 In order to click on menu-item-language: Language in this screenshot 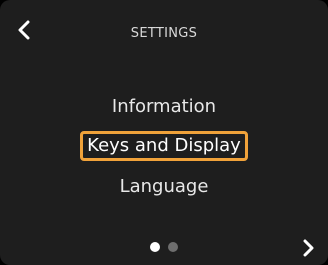, I will do `click(164, 186)`.